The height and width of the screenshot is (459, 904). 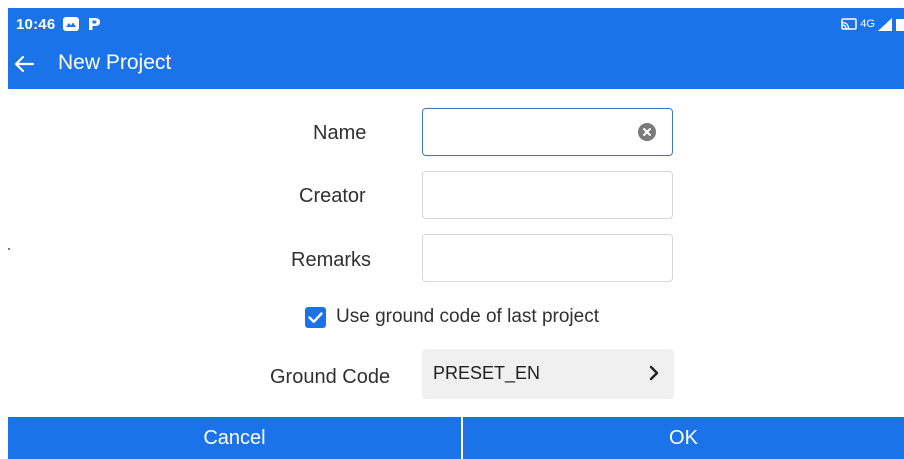 I want to click on name-input, so click(x=547, y=132).